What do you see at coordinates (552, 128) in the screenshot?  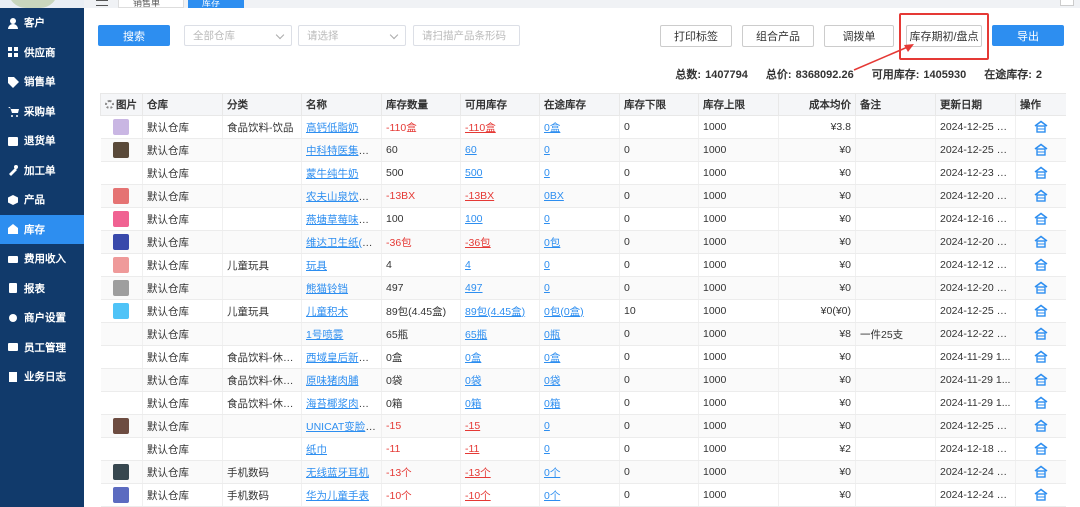 I see `transit-stock-link: 0盒` at bounding box center [552, 128].